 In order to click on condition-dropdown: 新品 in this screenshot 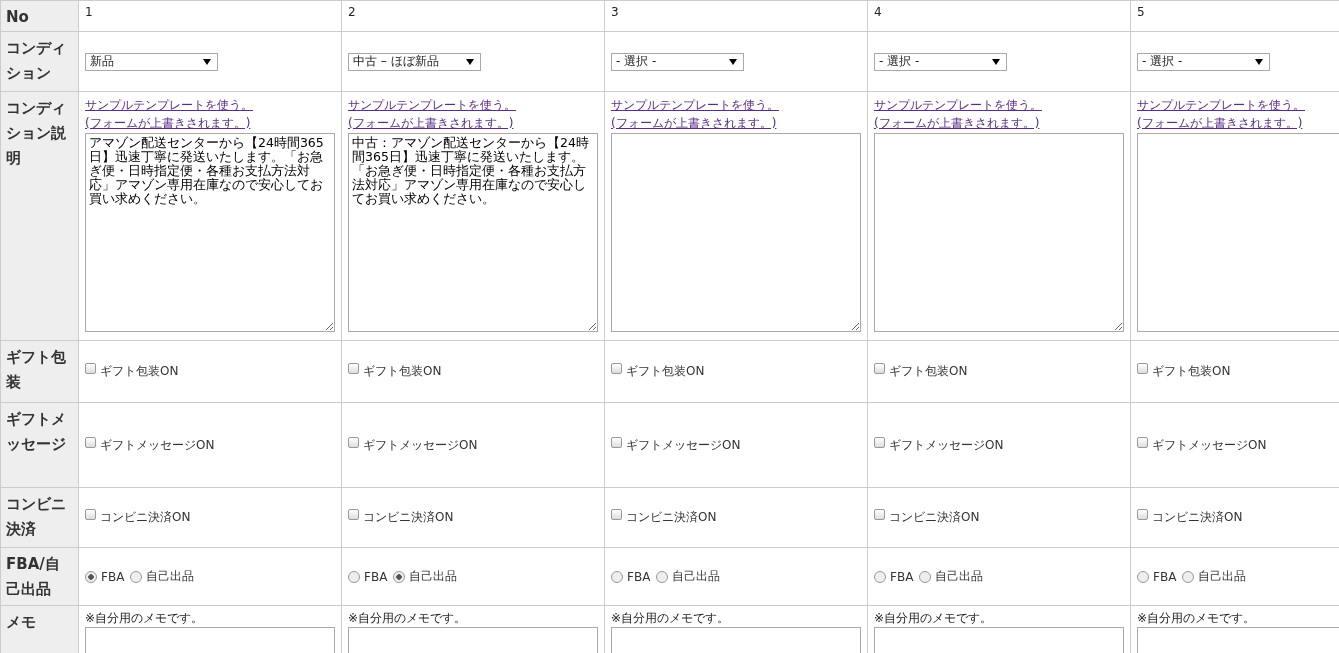, I will do `click(151, 61)`.